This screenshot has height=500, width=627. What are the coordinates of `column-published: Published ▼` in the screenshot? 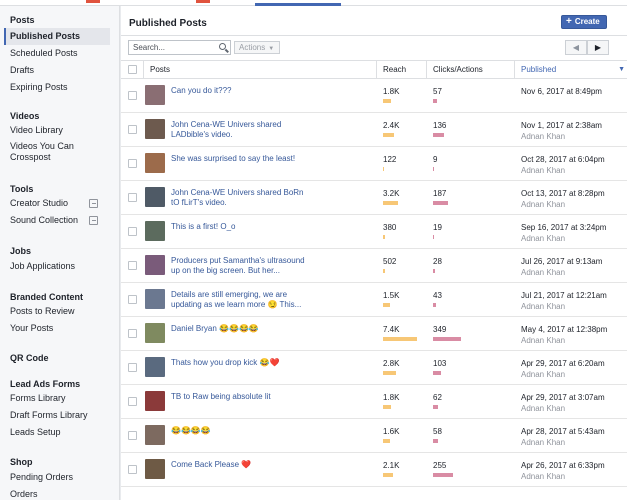 It's located at (570, 69).